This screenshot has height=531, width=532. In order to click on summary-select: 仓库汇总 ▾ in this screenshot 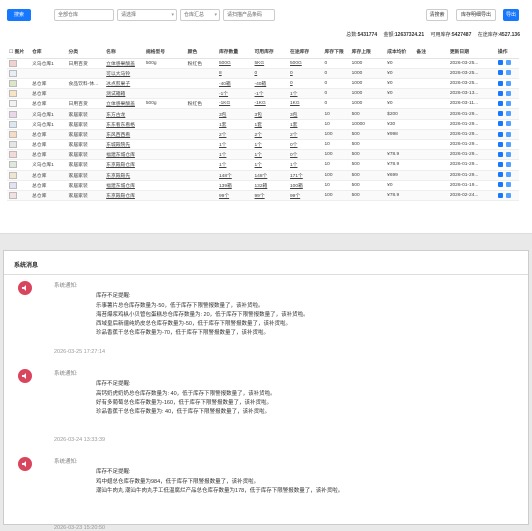, I will do `click(200, 15)`.